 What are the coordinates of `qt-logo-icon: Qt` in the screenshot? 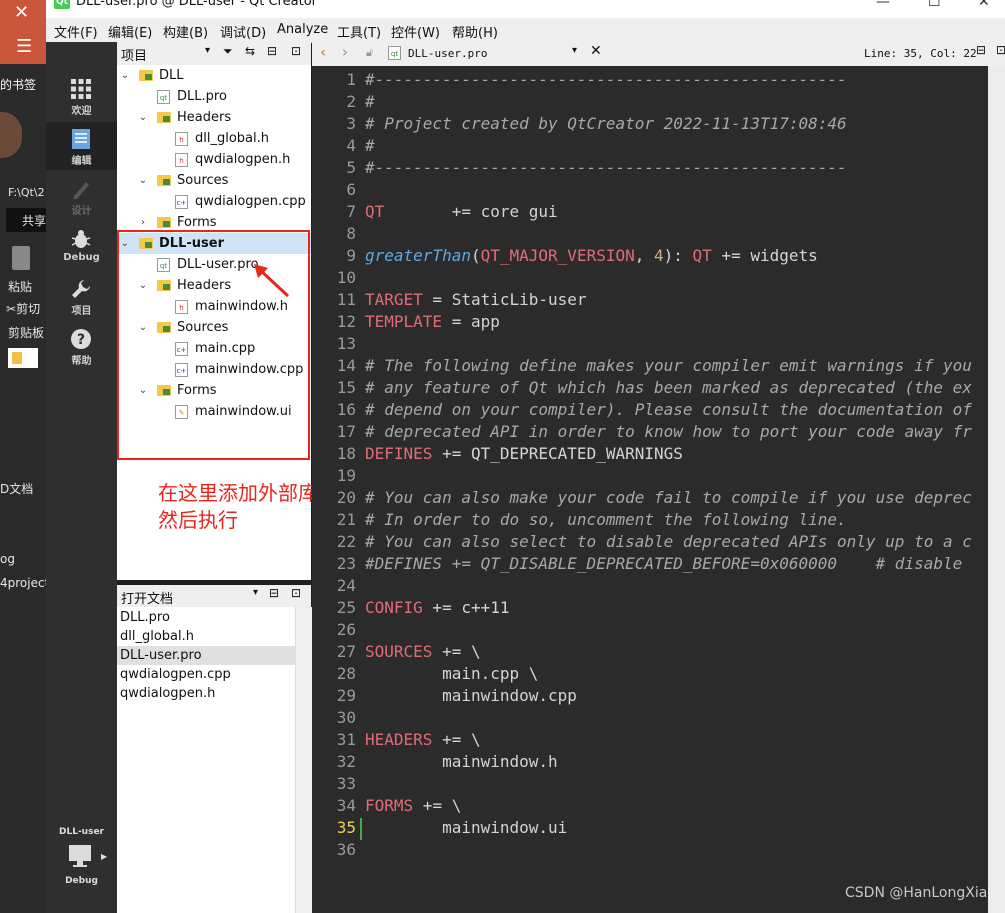 It's located at (62, 4).